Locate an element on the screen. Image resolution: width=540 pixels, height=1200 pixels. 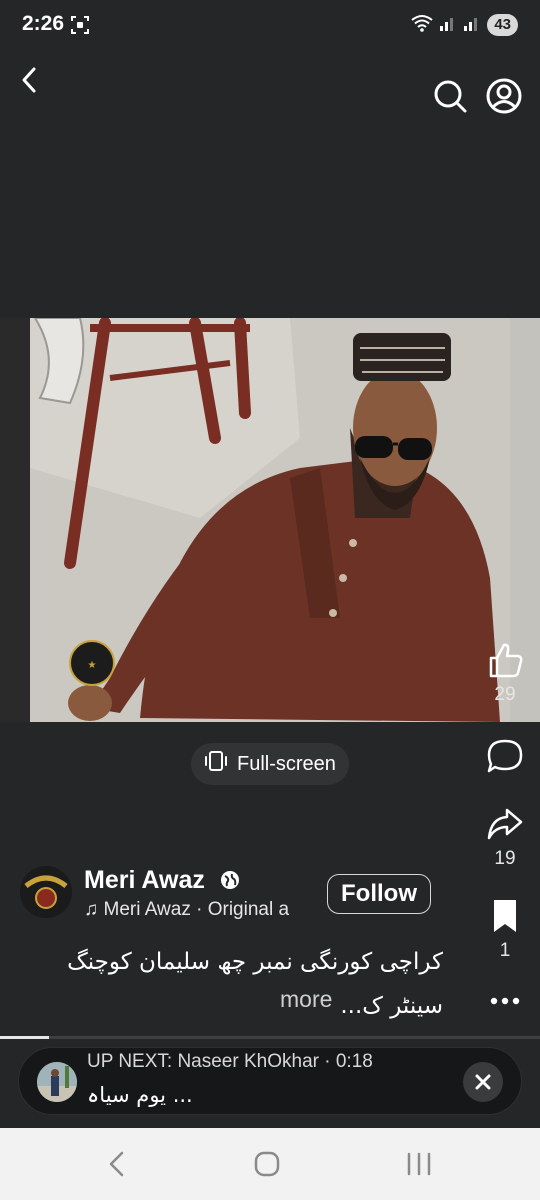
back-chevron-icon is located at coordinates (29, 80).